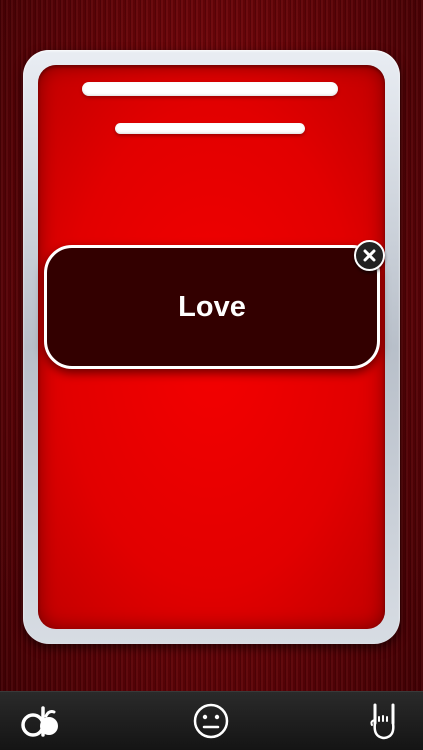 The image size is (423, 750). I want to click on card-bottom-handle, so click(210, 128).